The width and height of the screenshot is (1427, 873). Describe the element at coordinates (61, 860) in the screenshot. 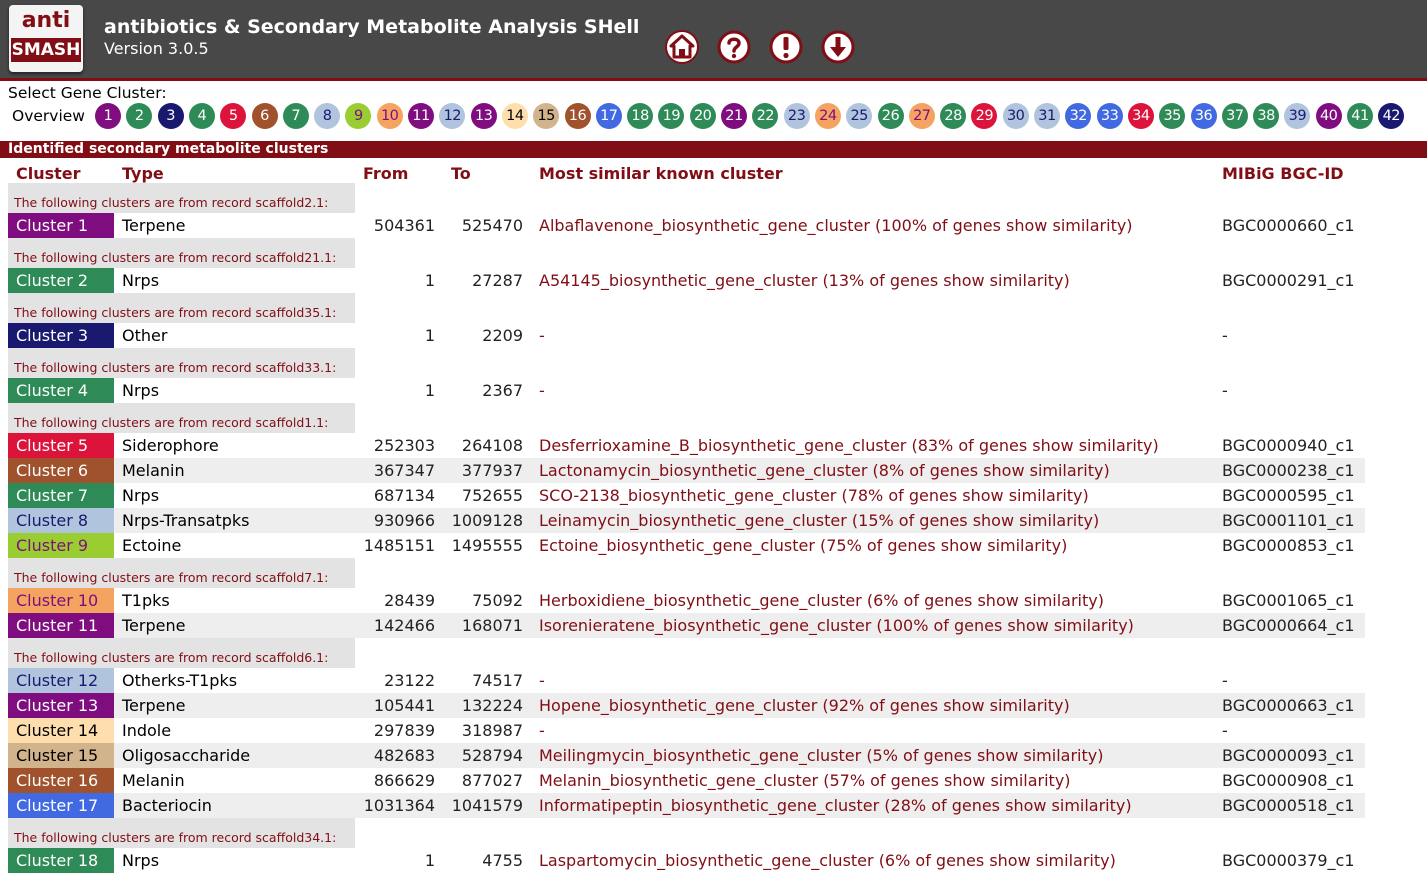

I see `cluster-link: Cluster 18` at that location.